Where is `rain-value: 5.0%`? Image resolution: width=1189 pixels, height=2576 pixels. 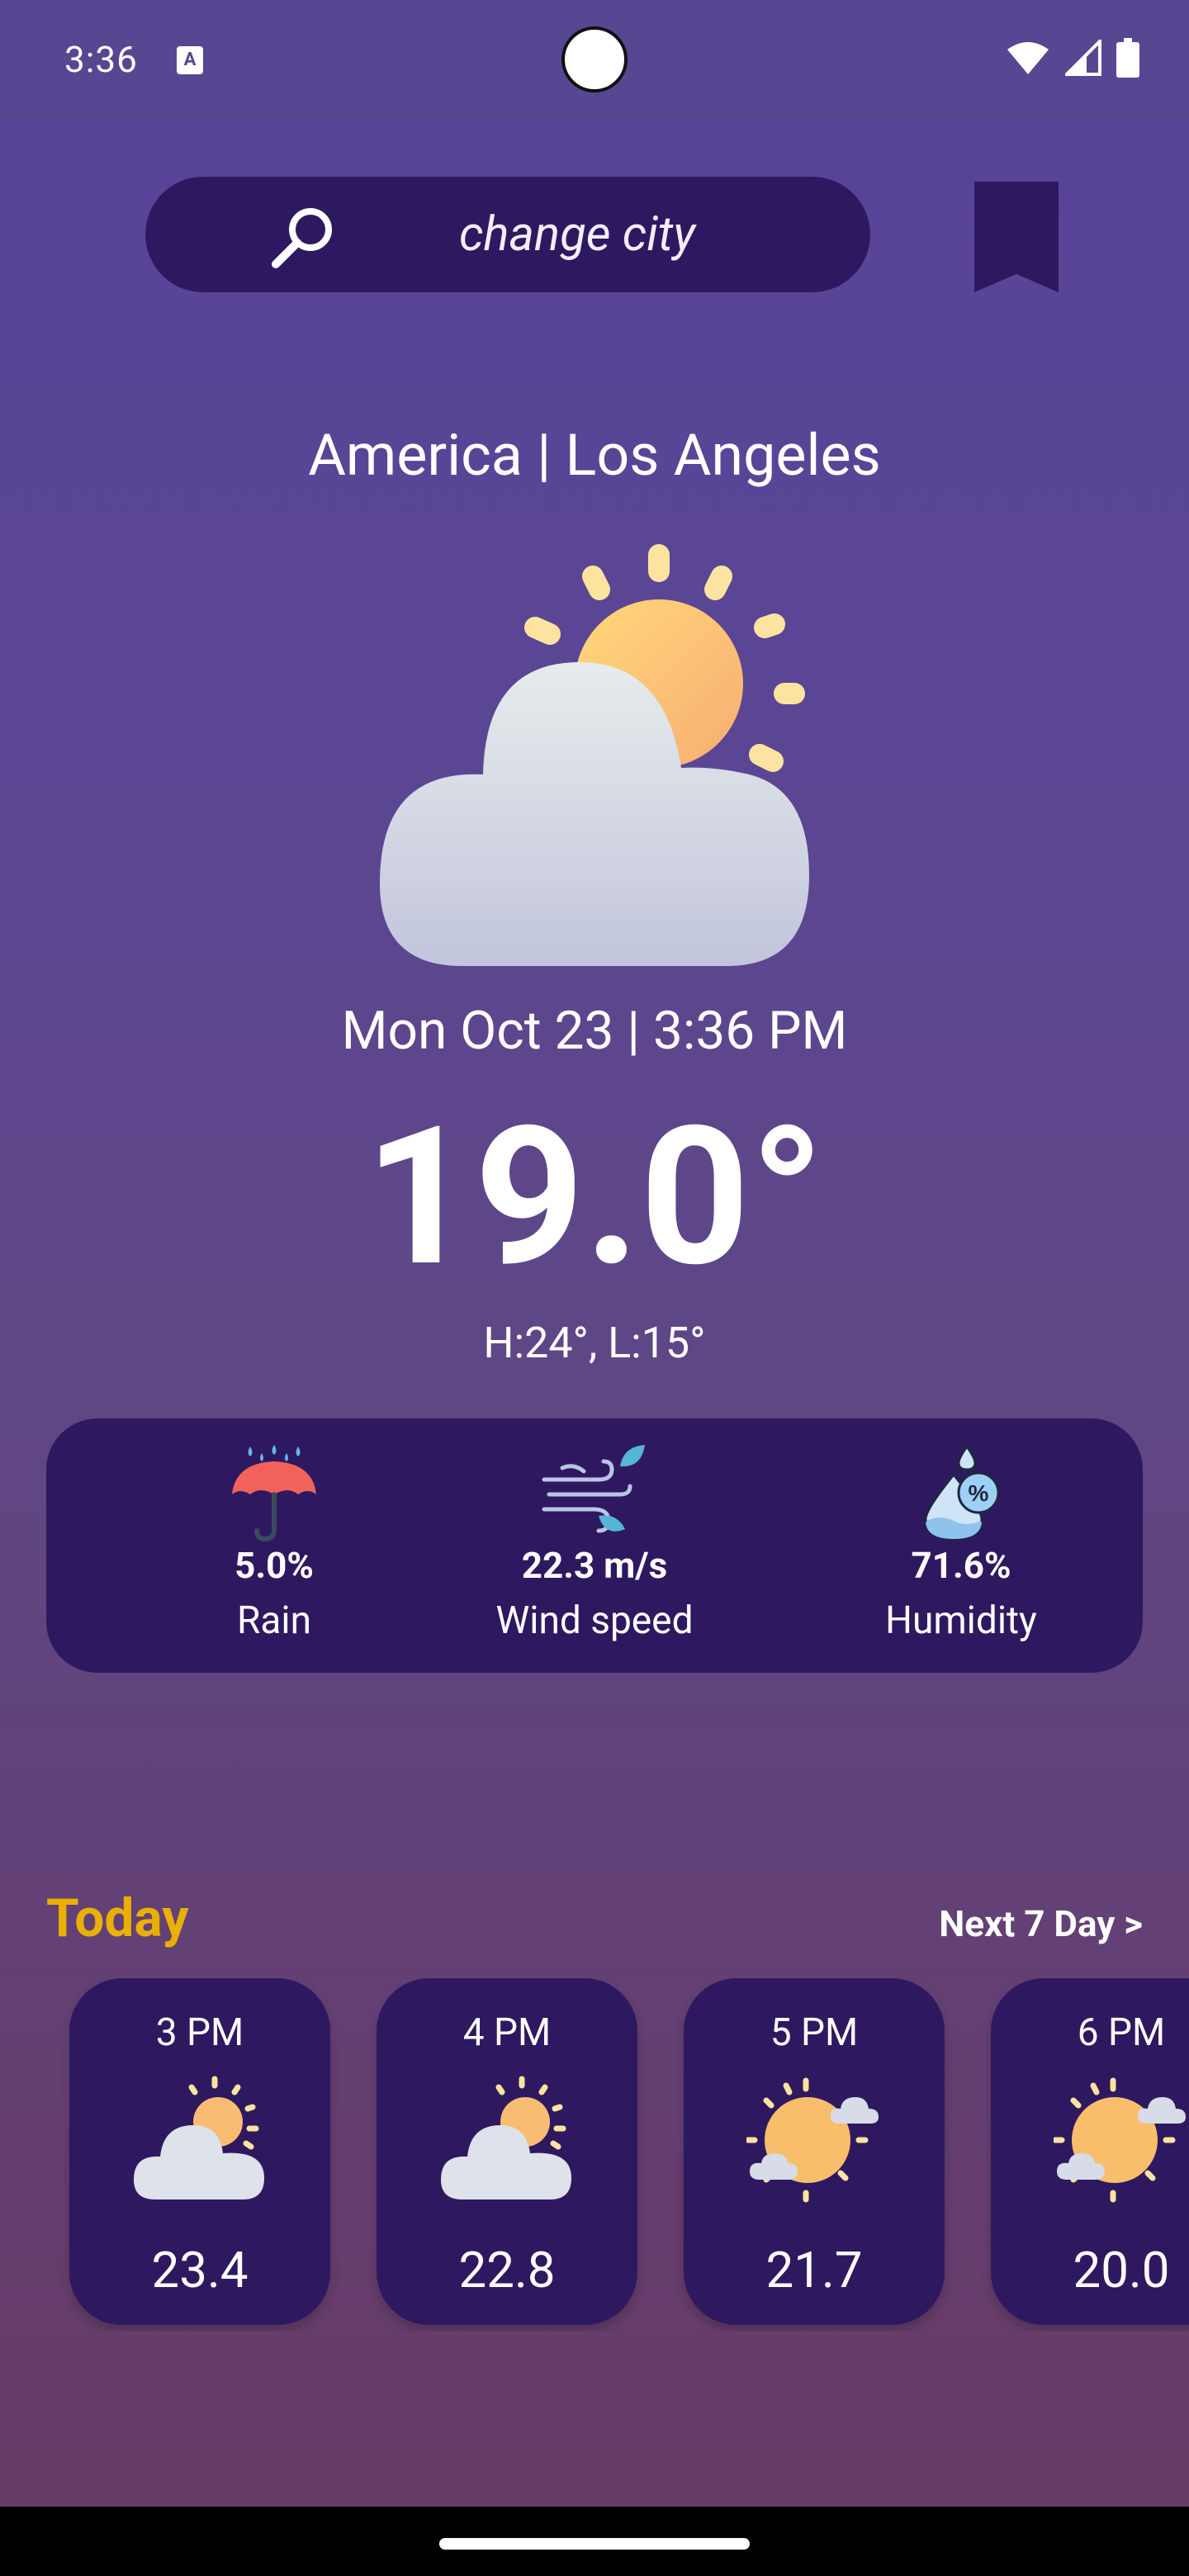
rain-value: 5.0% is located at coordinates (274, 1565).